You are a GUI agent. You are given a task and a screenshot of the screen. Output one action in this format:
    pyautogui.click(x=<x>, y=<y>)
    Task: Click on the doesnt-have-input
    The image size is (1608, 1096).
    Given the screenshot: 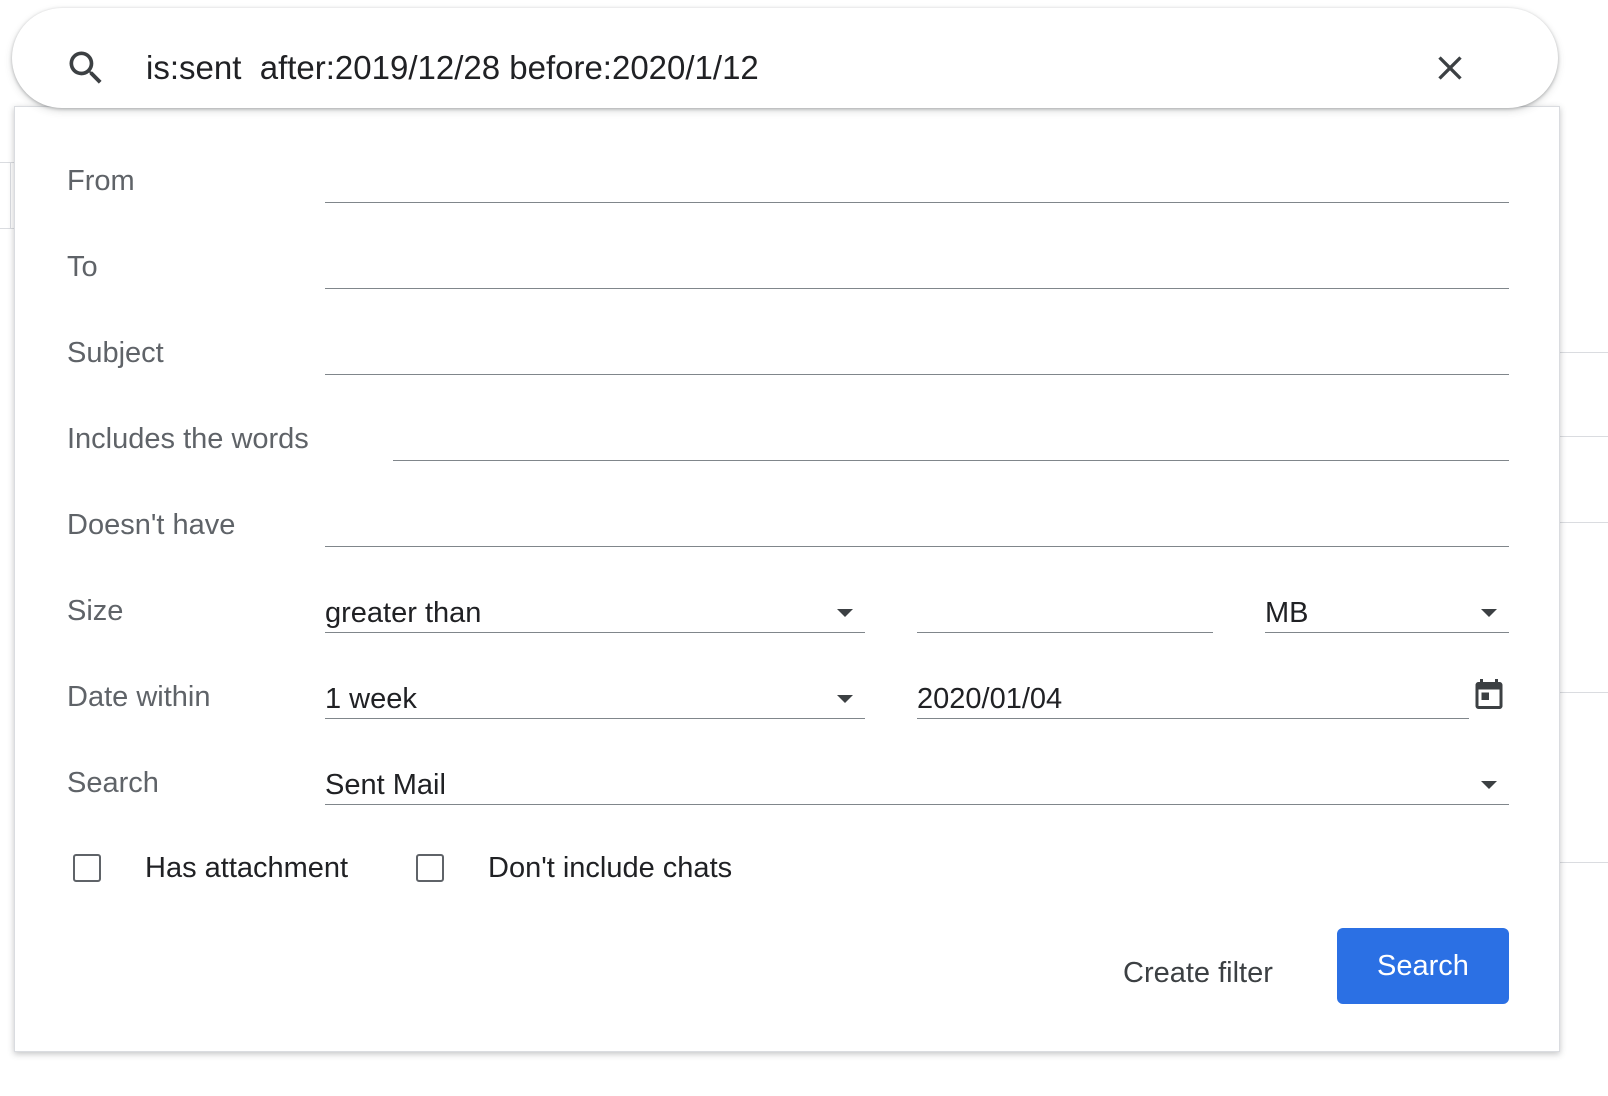 What is the action you would take?
    pyautogui.click(x=917, y=527)
    